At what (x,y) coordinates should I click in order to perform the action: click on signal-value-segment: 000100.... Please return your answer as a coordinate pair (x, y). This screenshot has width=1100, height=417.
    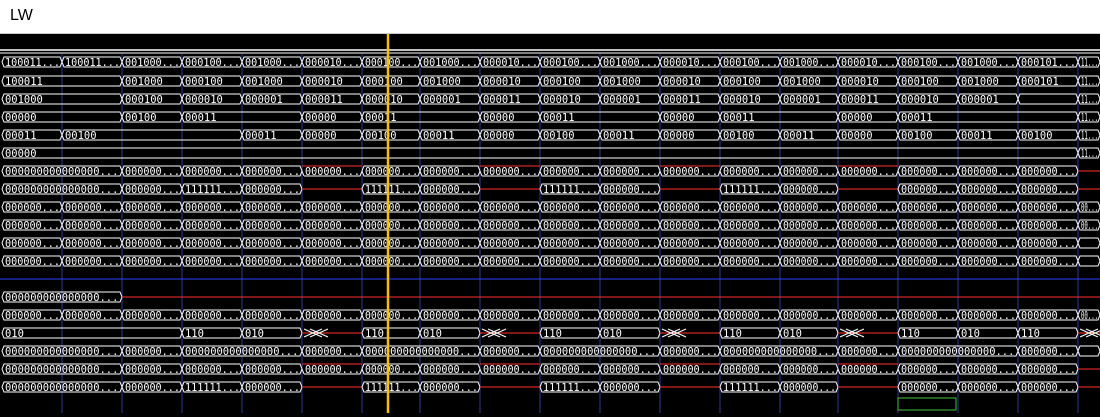
    Looking at the image, I should click on (570, 62).